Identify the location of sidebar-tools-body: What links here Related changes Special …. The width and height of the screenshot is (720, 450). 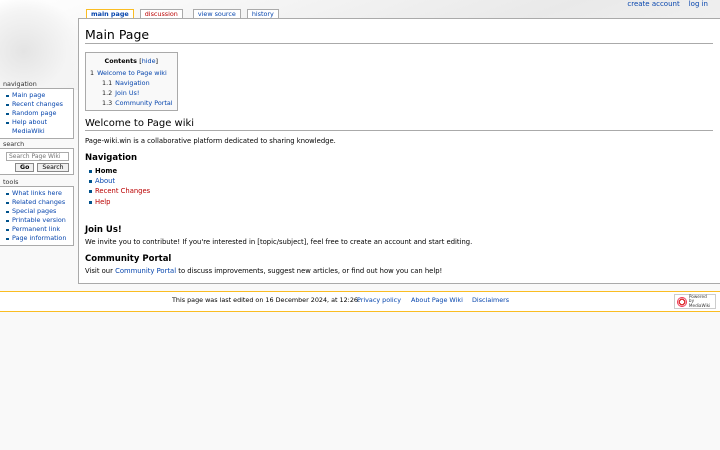
(37, 216).